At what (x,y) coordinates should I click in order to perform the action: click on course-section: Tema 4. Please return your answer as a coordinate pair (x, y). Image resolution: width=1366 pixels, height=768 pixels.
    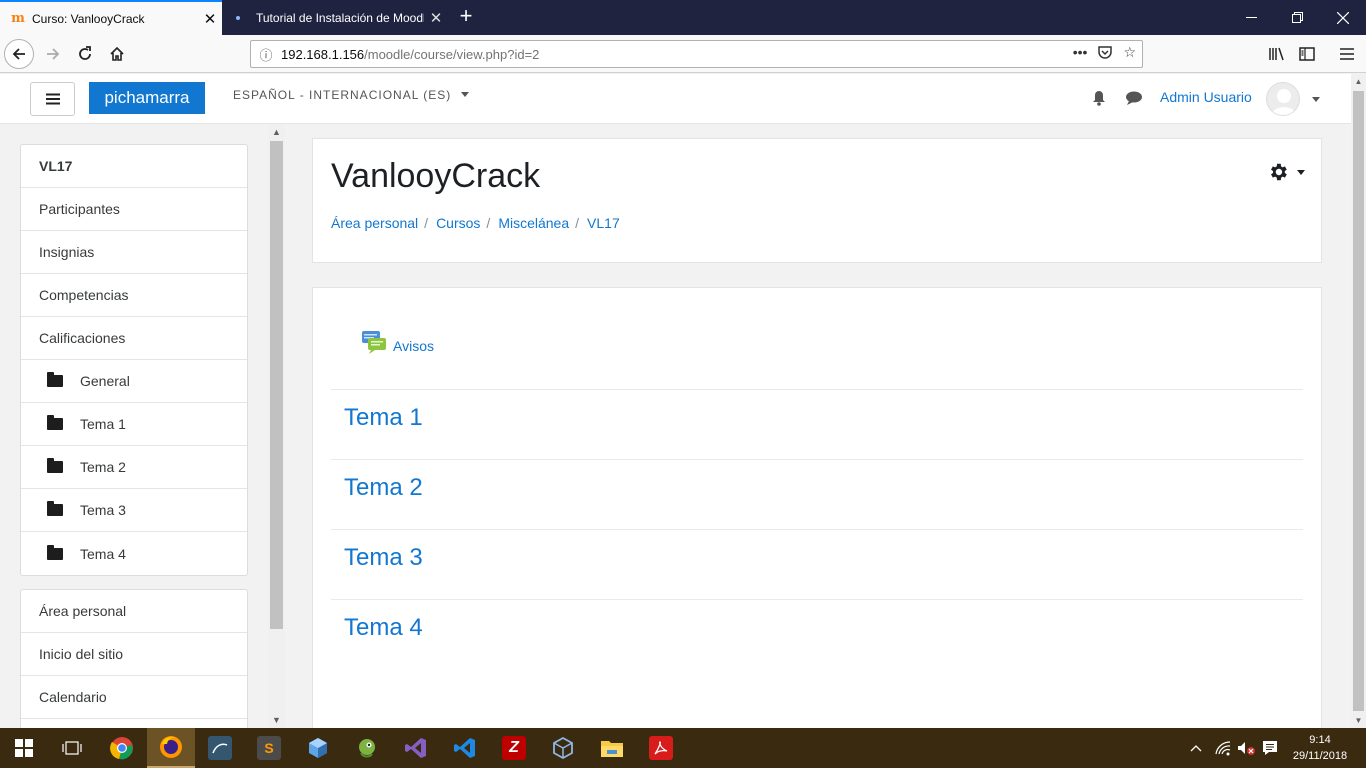
    Looking at the image, I should click on (817, 634).